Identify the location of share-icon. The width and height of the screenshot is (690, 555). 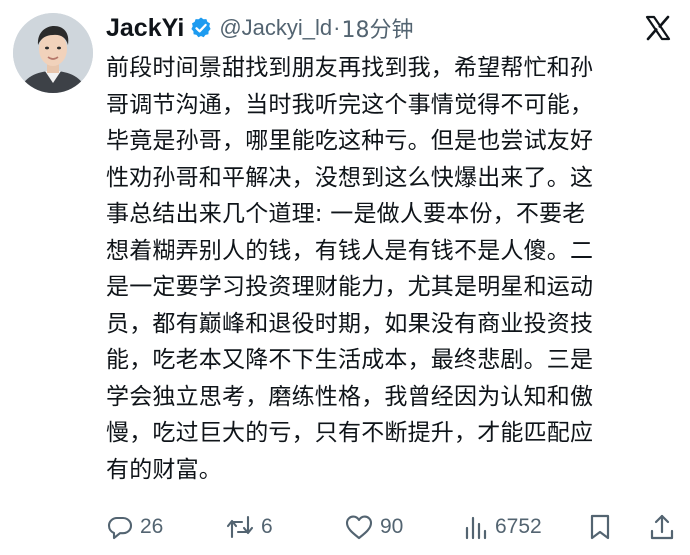
(662, 527).